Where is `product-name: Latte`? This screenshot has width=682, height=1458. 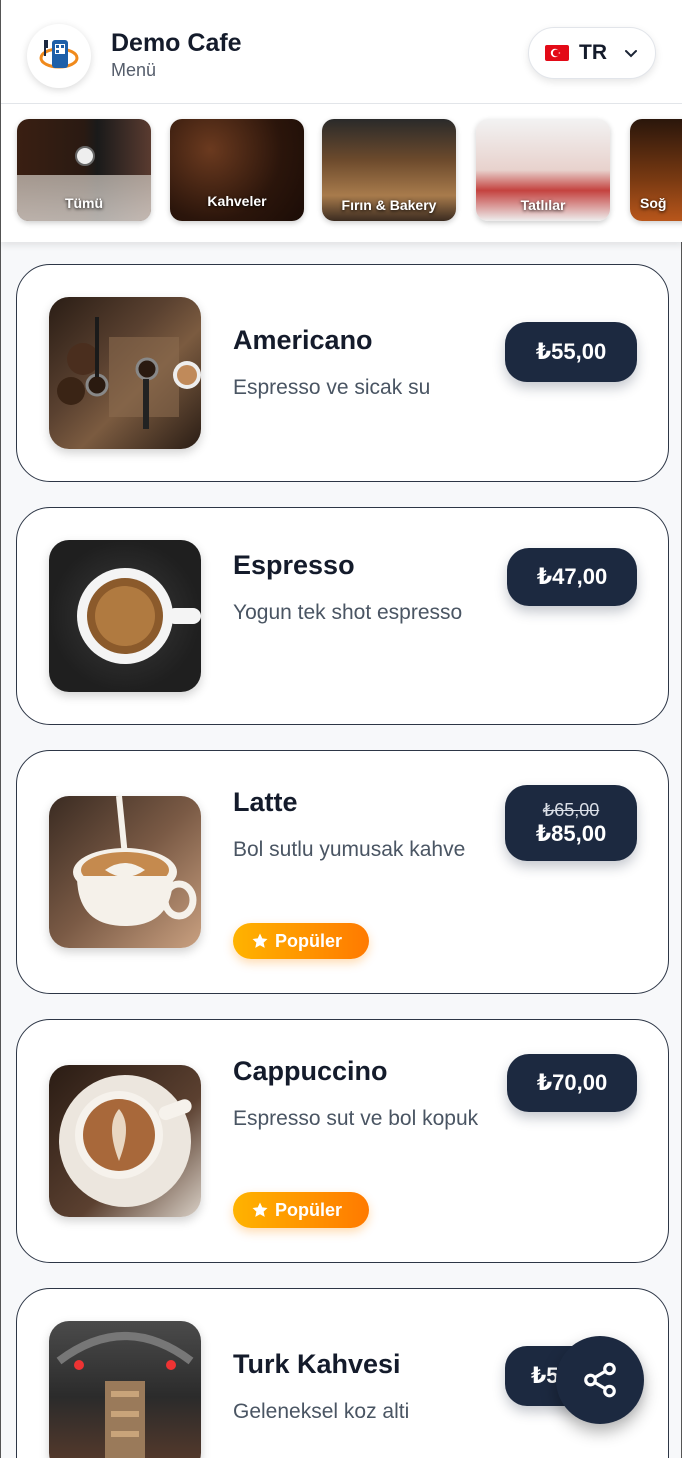
product-name: Latte is located at coordinates (265, 802).